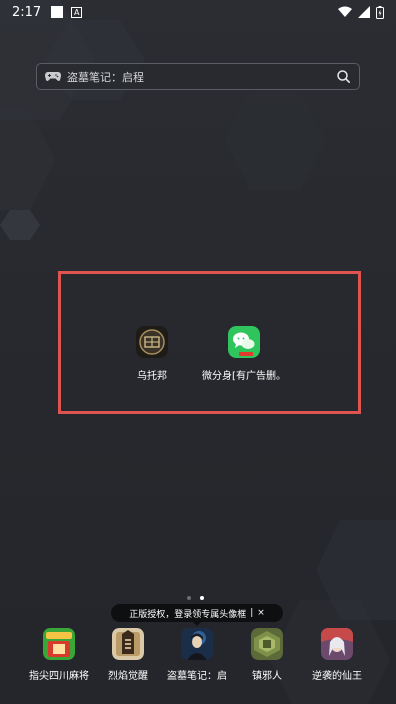  I want to click on search-button, so click(343, 77).